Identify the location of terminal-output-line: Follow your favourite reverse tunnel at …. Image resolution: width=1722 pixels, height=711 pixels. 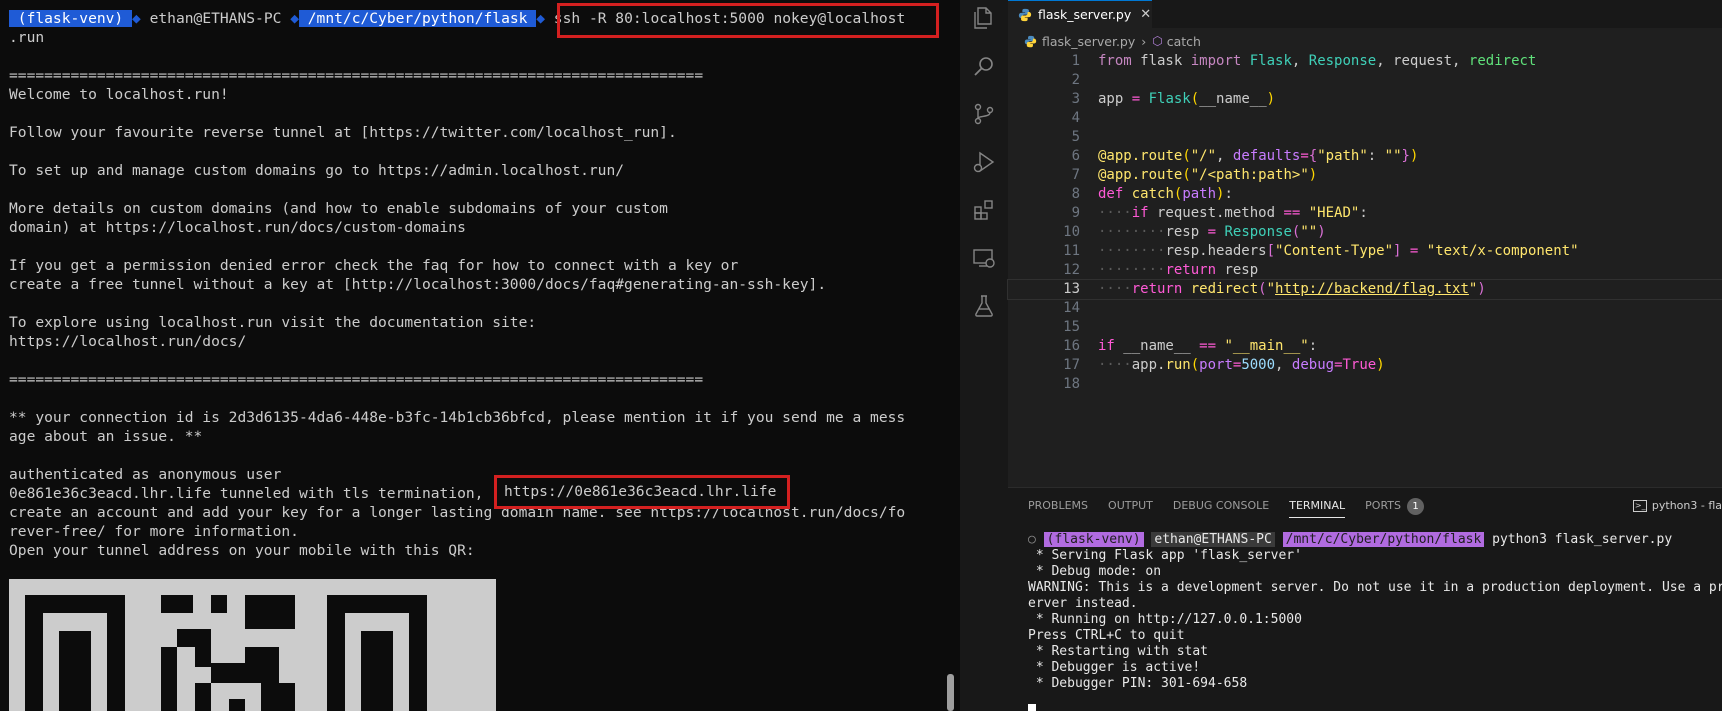
(343, 132).